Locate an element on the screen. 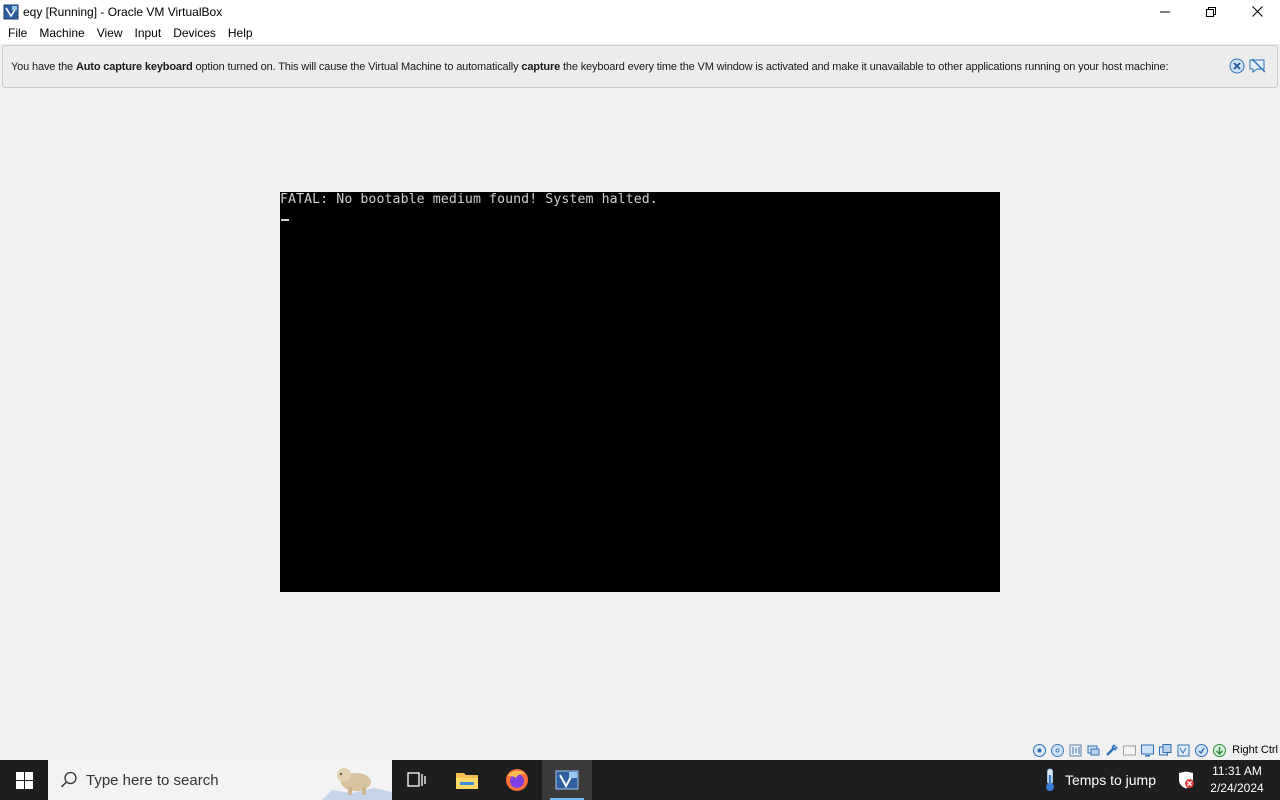 Image resolution: width=1280 pixels, height=800 pixels. notice-bold-1: Auto capture keyboard is located at coordinates (134, 66).